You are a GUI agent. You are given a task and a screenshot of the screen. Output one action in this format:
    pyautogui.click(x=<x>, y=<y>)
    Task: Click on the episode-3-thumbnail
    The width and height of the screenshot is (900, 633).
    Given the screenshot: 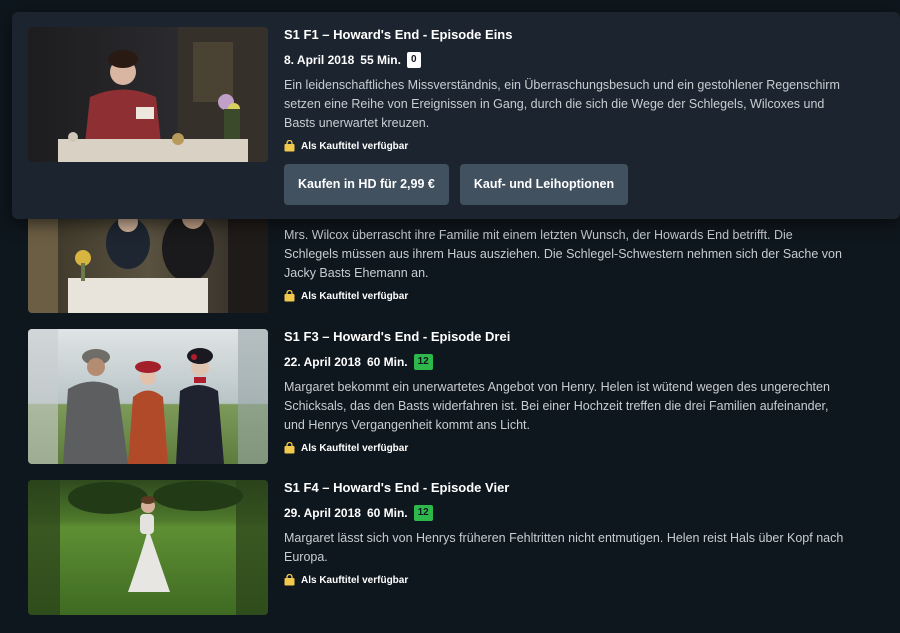 What is the action you would take?
    pyautogui.click(x=148, y=396)
    